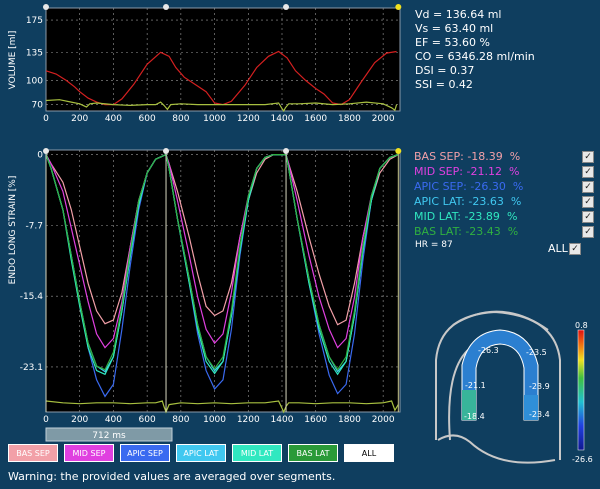  What do you see at coordinates (282, 119) in the screenshot?
I see `volume-xtick-label: 1400` at bounding box center [282, 119].